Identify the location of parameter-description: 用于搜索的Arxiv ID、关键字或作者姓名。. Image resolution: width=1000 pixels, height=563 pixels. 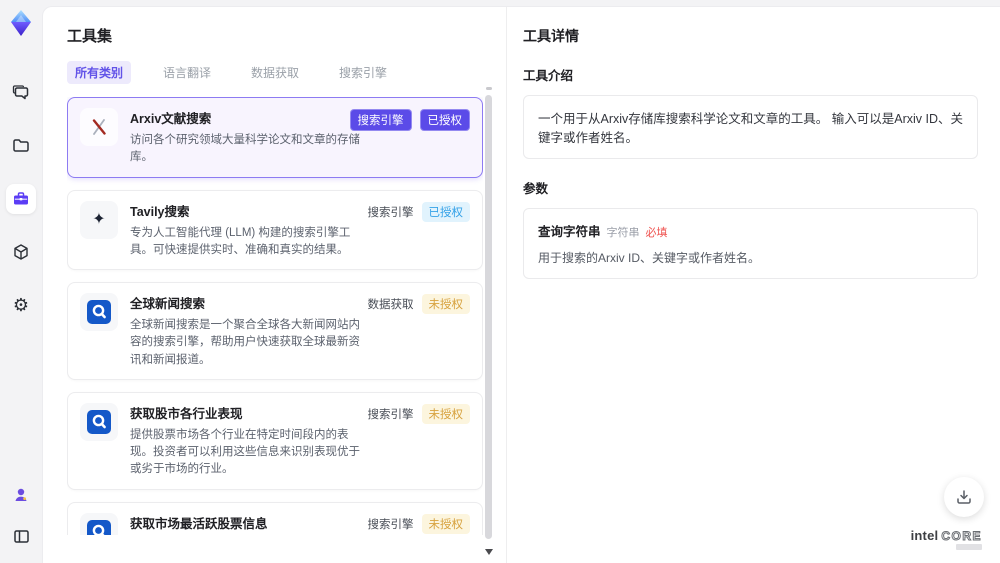
(649, 258).